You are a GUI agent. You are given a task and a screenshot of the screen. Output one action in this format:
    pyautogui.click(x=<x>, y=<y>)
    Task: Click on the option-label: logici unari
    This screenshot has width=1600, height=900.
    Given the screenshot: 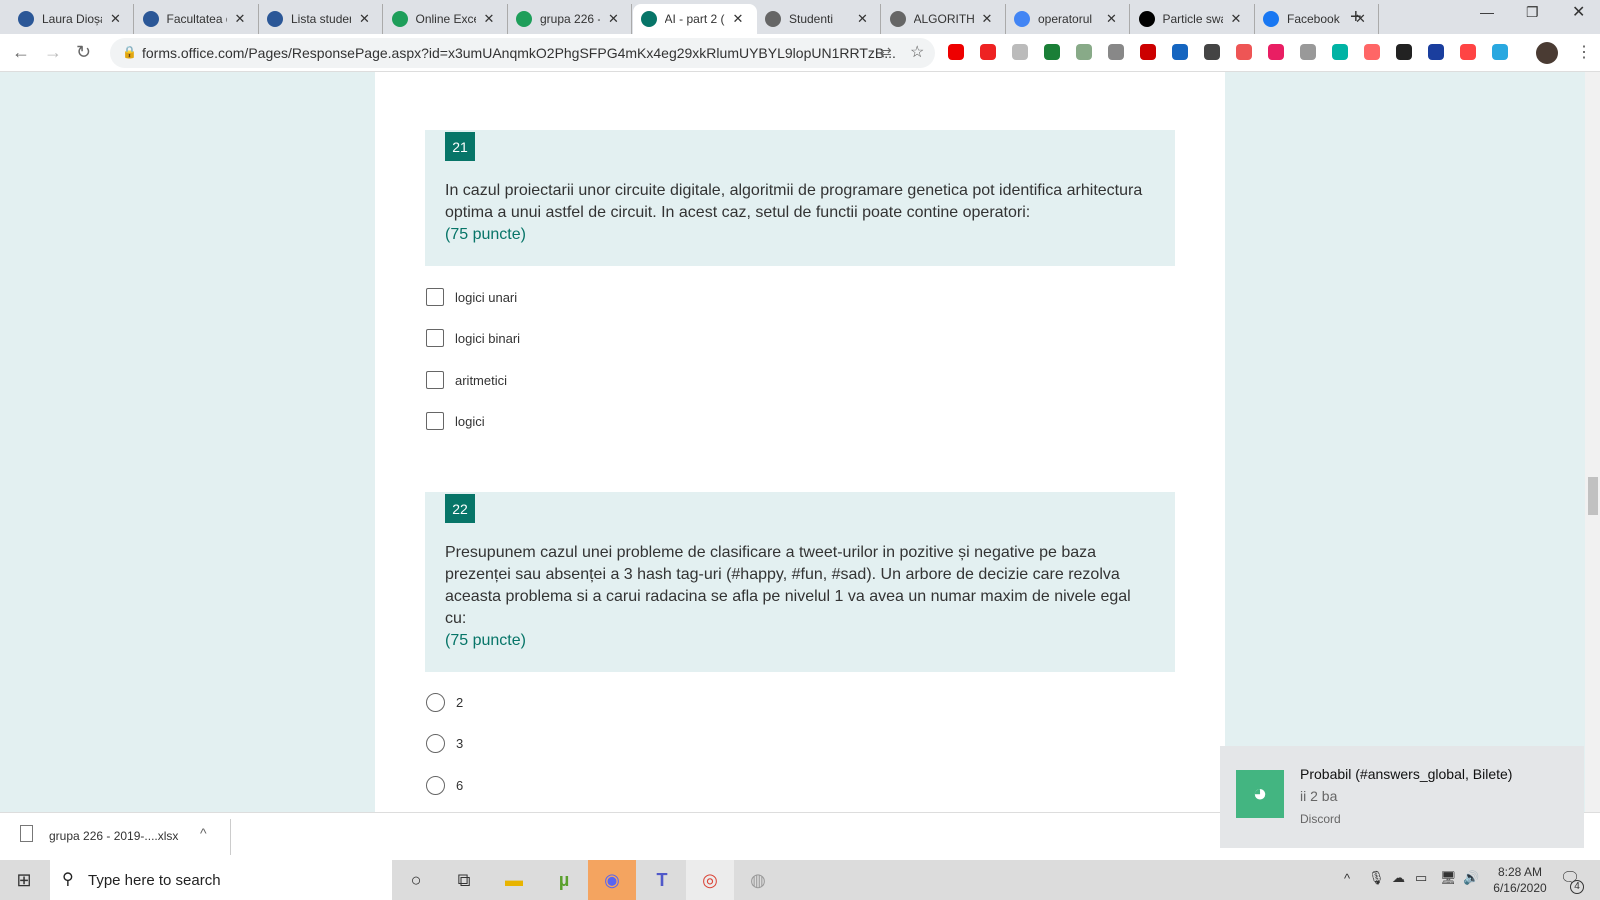 What is the action you would take?
    pyautogui.click(x=486, y=297)
    